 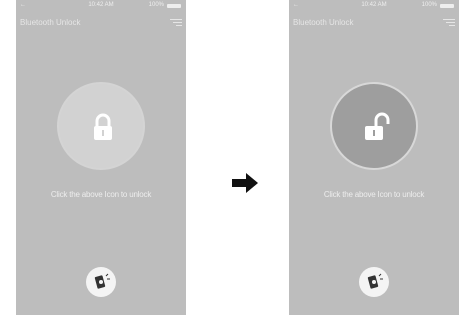 What do you see at coordinates (377, 126) in the screenshot?
I see `padlock-open-icon` at bounding box center [377, 126].